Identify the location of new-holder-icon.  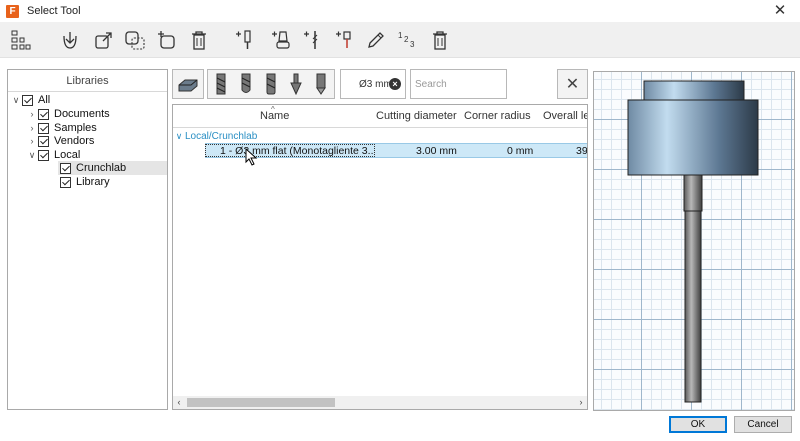
(280, 40).